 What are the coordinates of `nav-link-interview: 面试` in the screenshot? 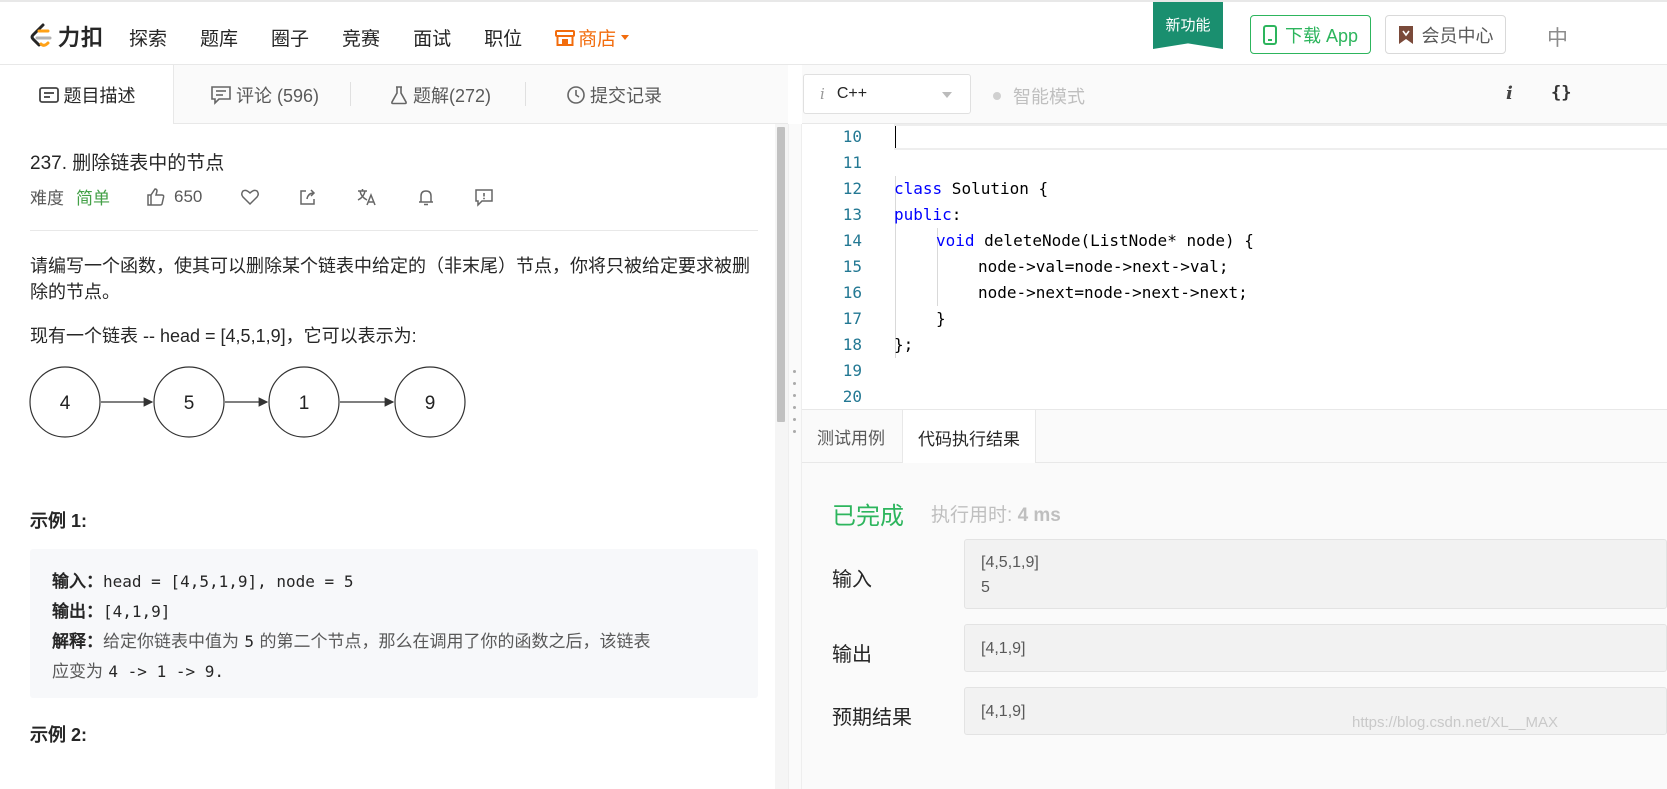 It's located at (432, 37).